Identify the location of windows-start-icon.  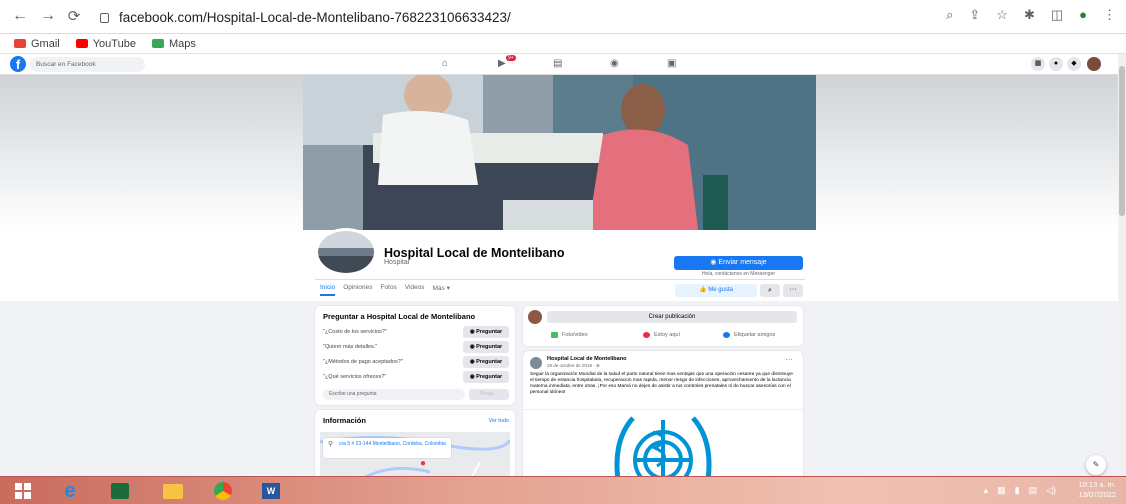
(23, 491).